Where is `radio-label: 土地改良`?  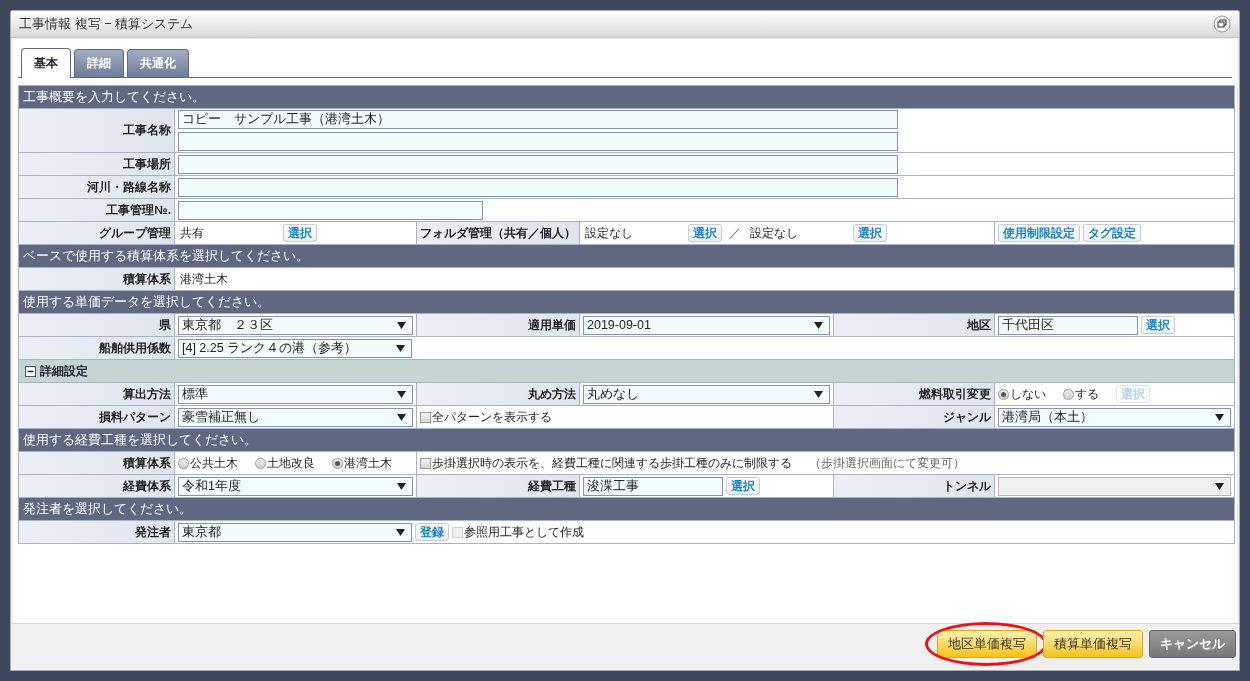 radio-label: 土地改良 is located at coordinates (291, 463).